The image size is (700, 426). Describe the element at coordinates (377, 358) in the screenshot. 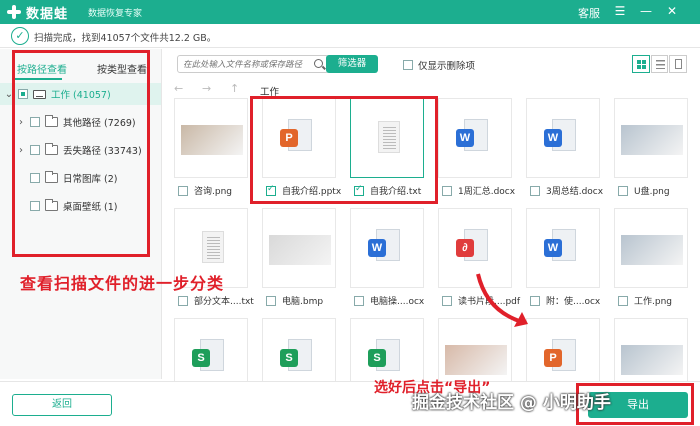

I see `file-type-badge: S` at that location.